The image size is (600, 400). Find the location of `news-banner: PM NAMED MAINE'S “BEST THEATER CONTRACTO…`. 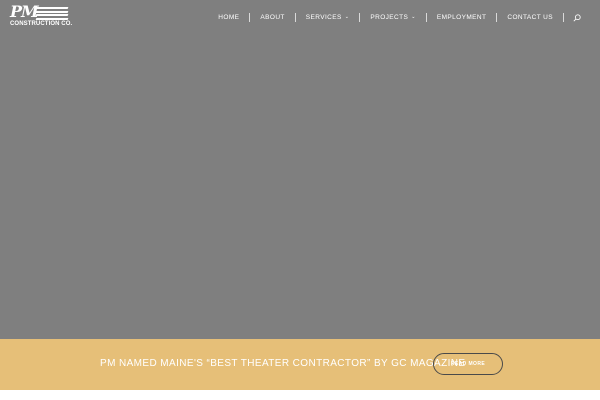

news-banner: PM NAMED MAINE'S “BEST THEATER CONTRACTO… is located at coordinates (300, 364).